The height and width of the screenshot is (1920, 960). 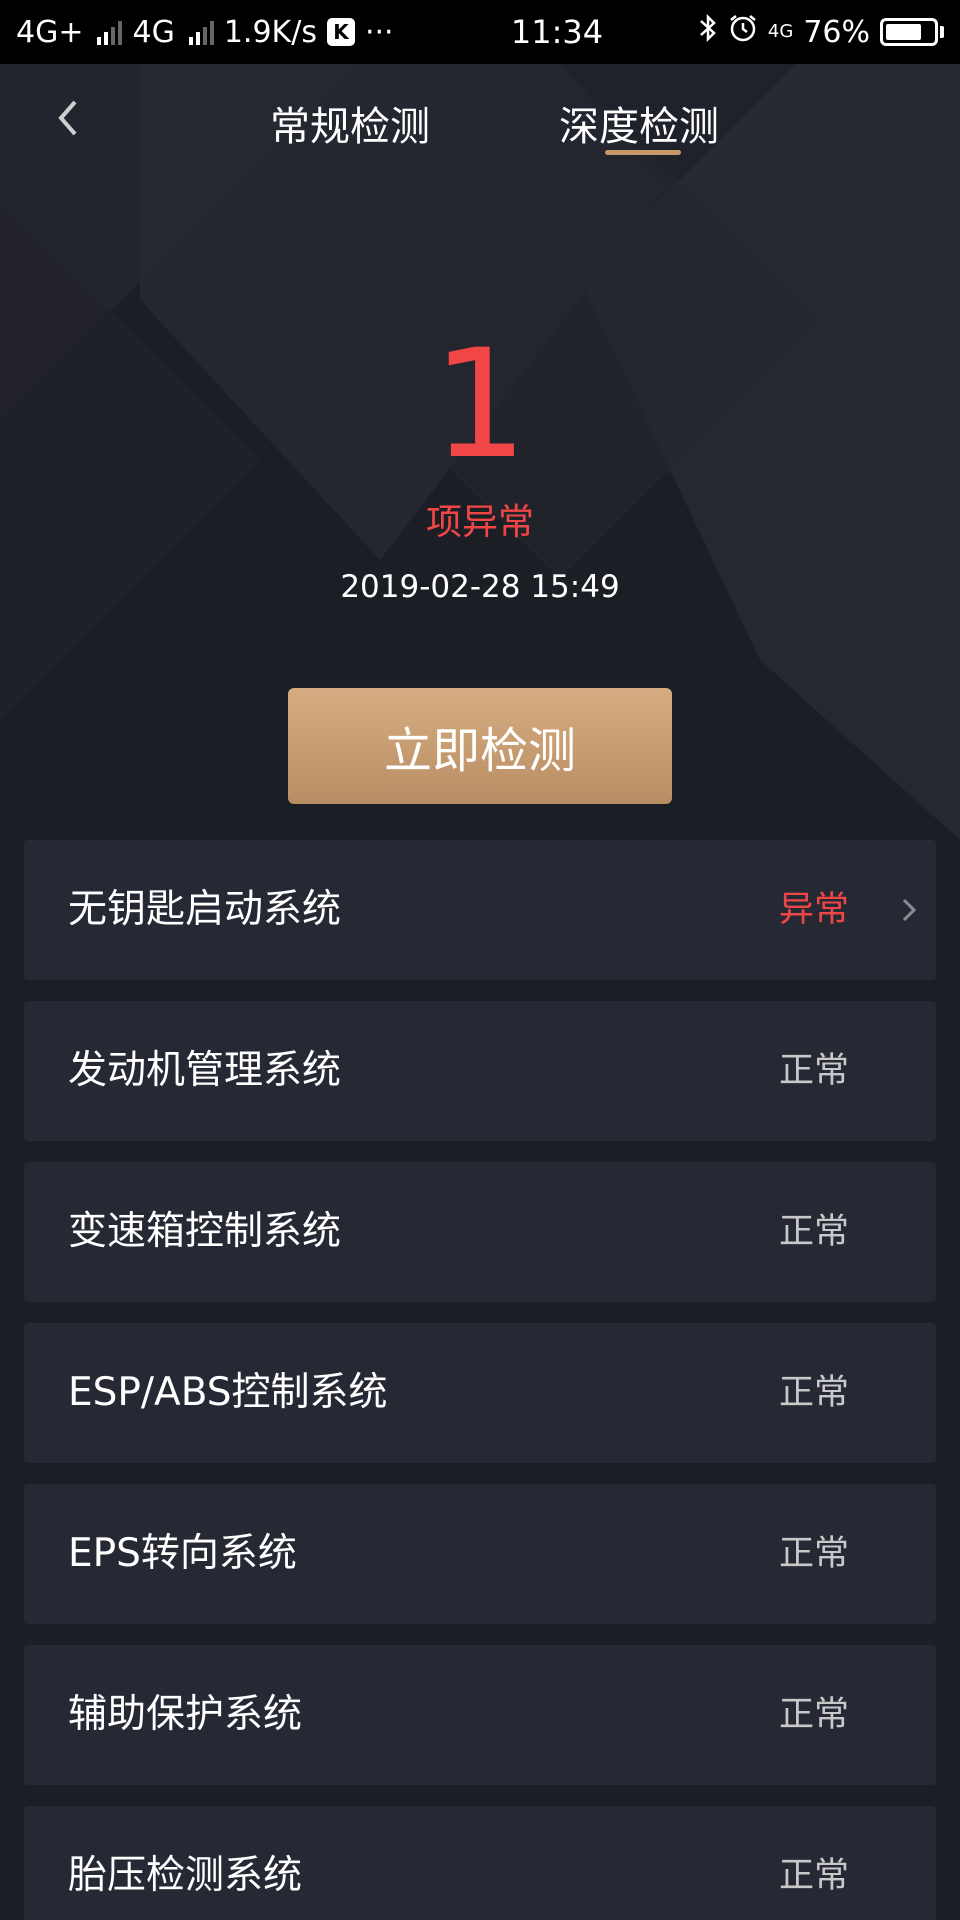 I want to click on more-notifications-icon: ···, so click(x=379, y=32).